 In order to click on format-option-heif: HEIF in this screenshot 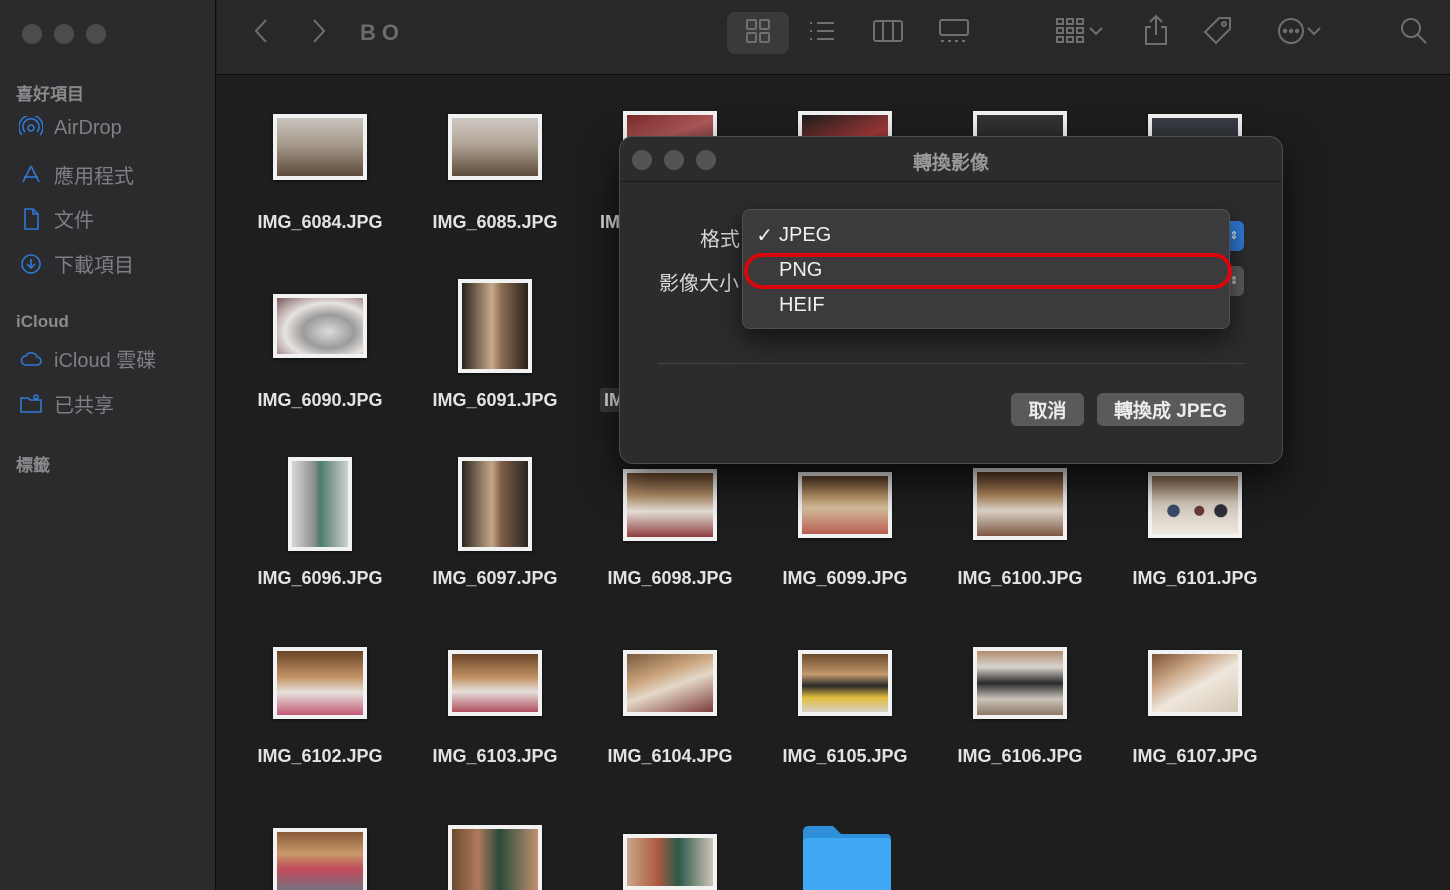, I will do `click(986, 305)`.